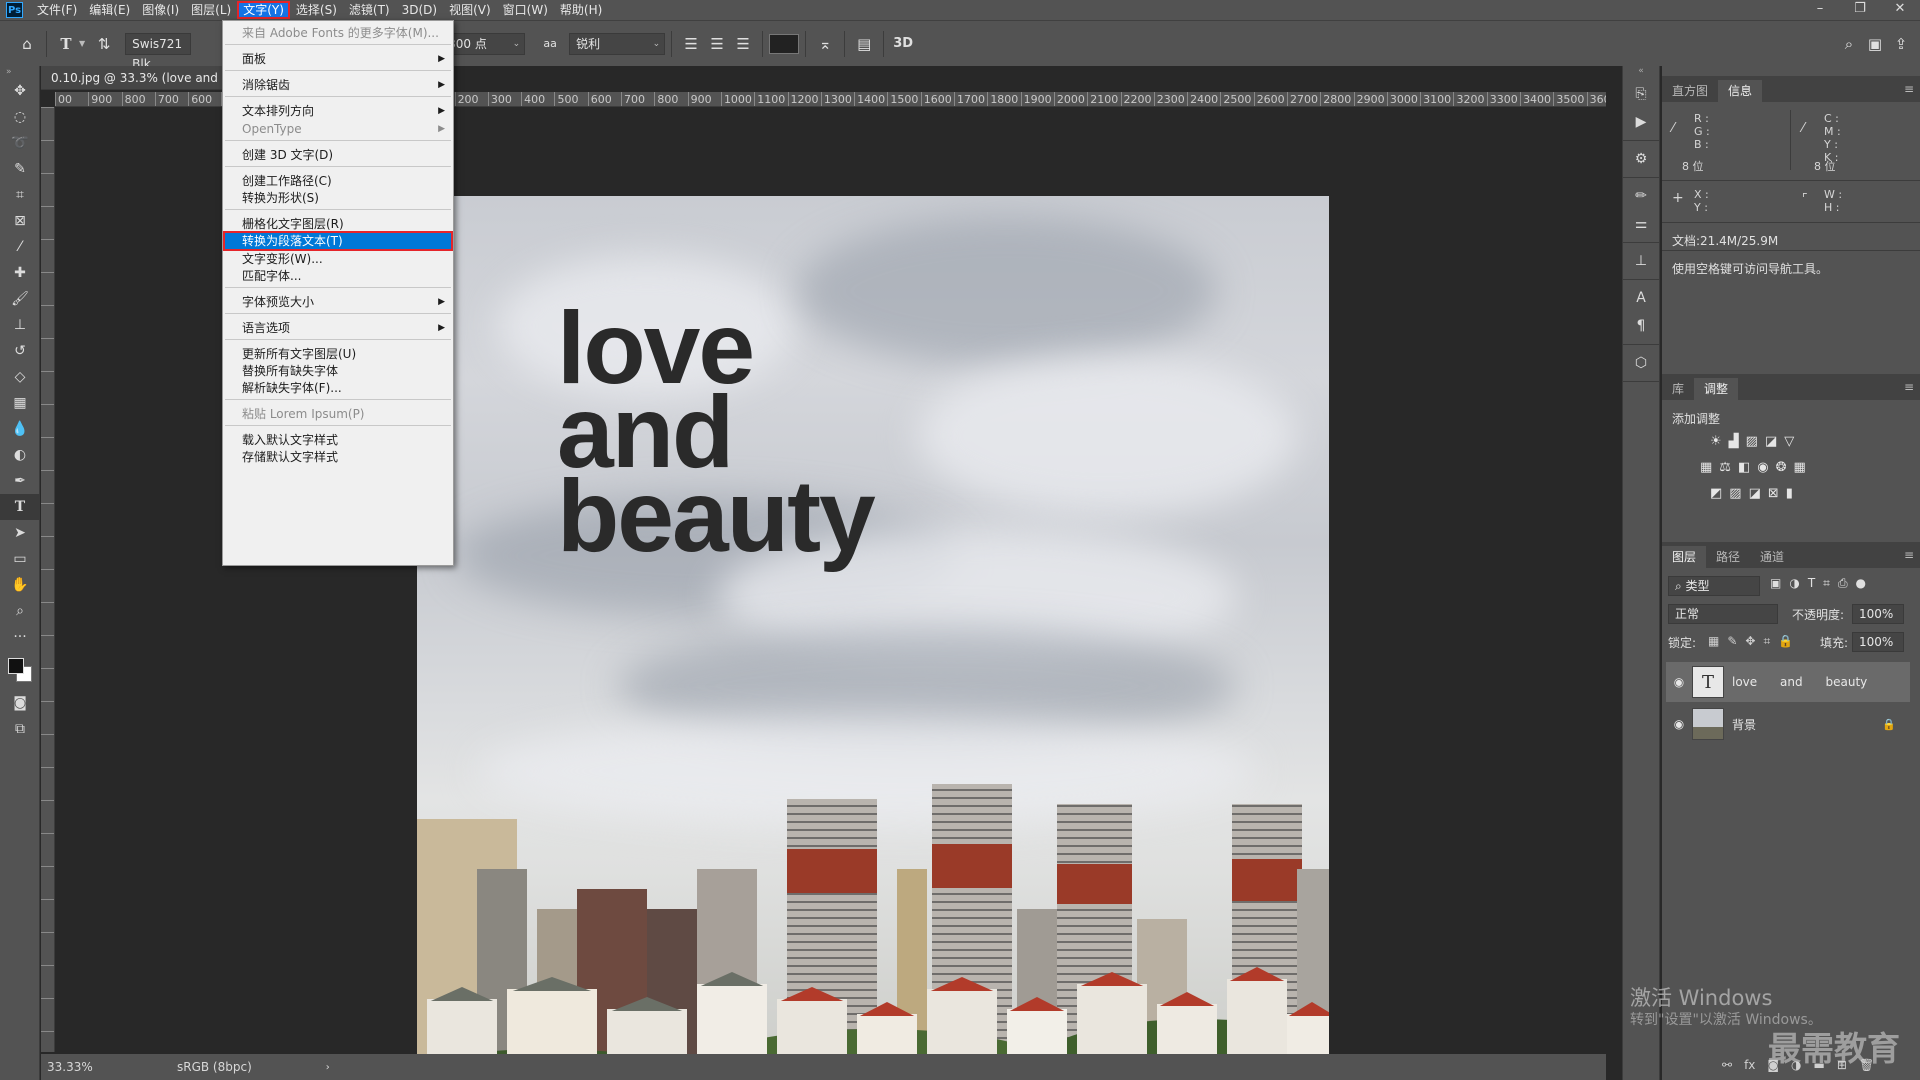  Describe the element at coordinates (1641, 298) in the screenshot. I see `character-panel-icon: A` at that location.